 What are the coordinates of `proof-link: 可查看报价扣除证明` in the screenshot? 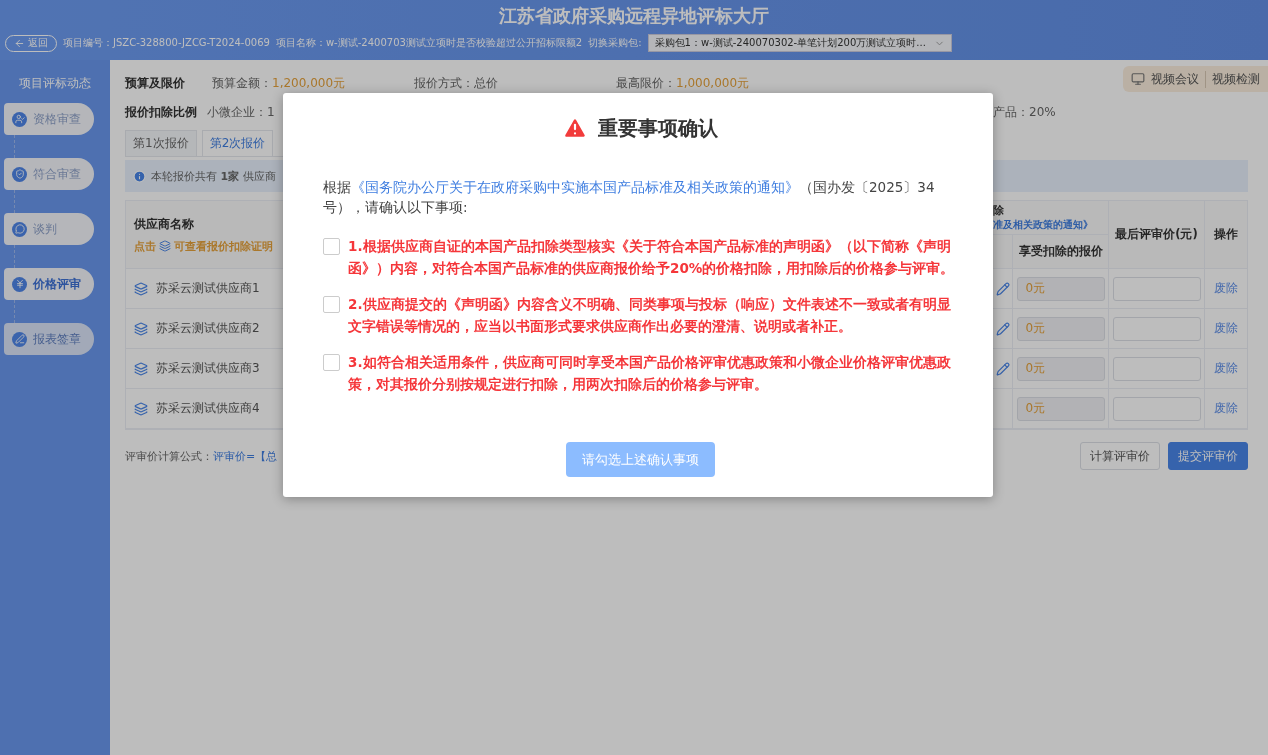 It's located at (223, 246).